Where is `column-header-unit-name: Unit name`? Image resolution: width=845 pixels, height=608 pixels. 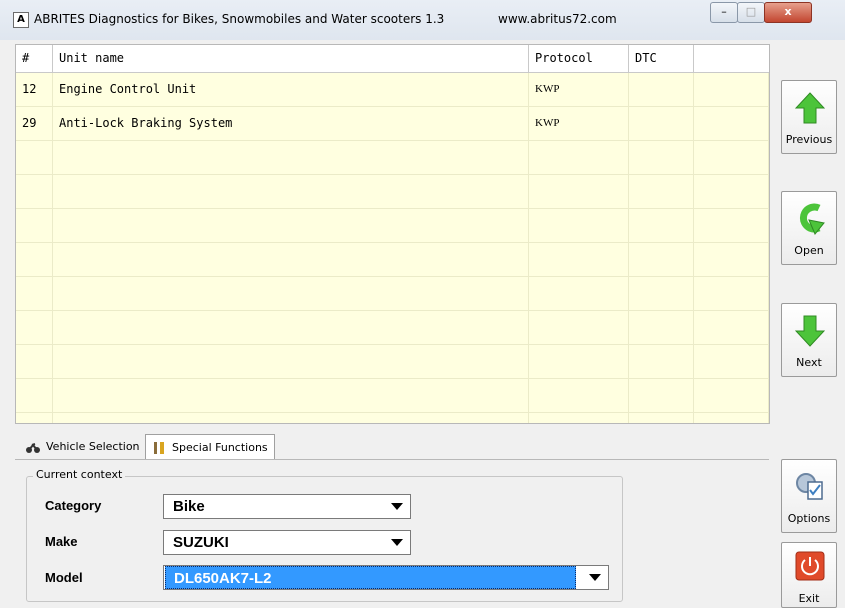
column-header-unit-name: Unit name is located at coordinates (291, 58).